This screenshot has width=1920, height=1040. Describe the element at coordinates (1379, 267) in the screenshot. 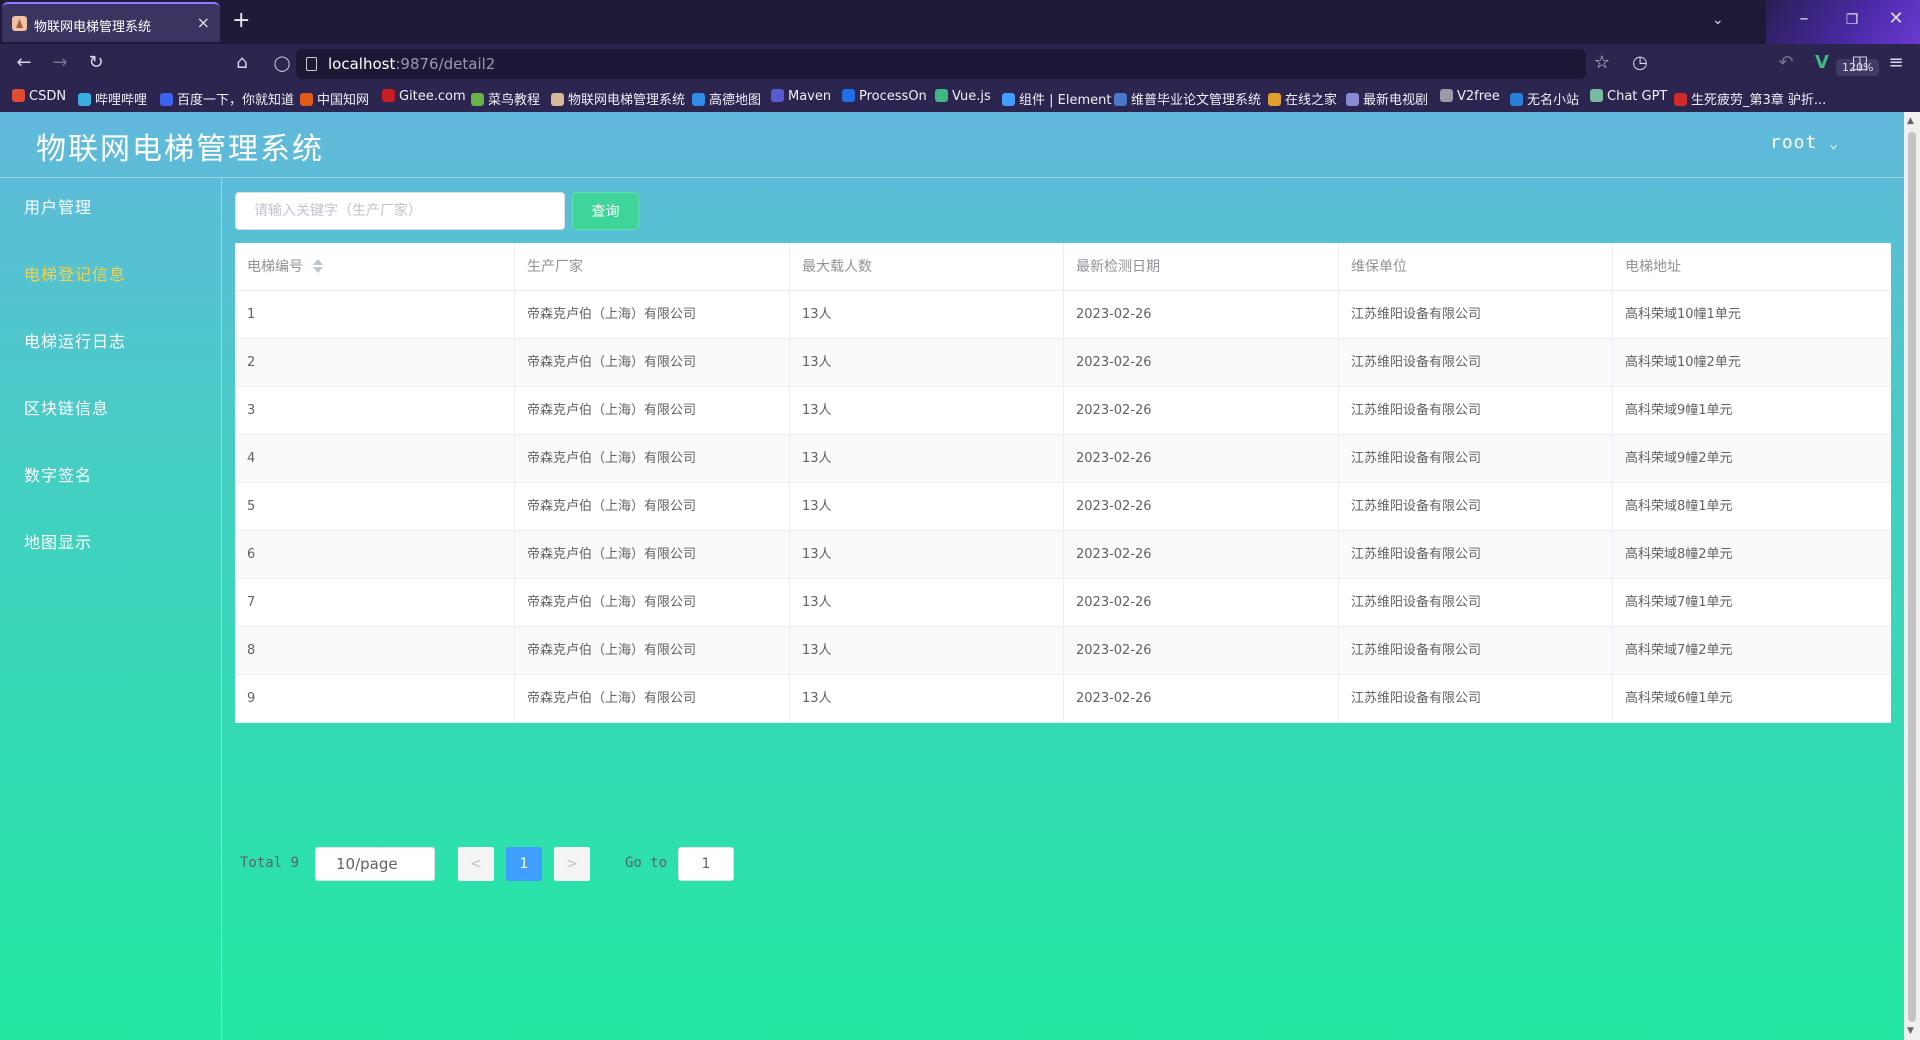

I see `column-header-label: 维保单位` at that location.